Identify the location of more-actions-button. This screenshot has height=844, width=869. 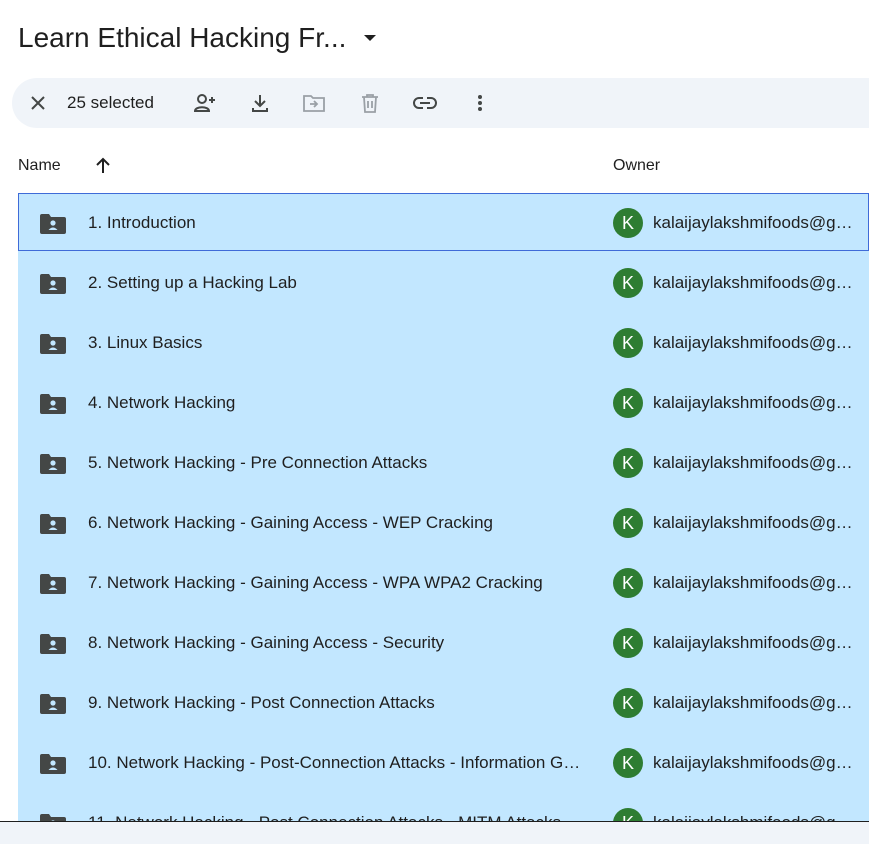
(480, 103).